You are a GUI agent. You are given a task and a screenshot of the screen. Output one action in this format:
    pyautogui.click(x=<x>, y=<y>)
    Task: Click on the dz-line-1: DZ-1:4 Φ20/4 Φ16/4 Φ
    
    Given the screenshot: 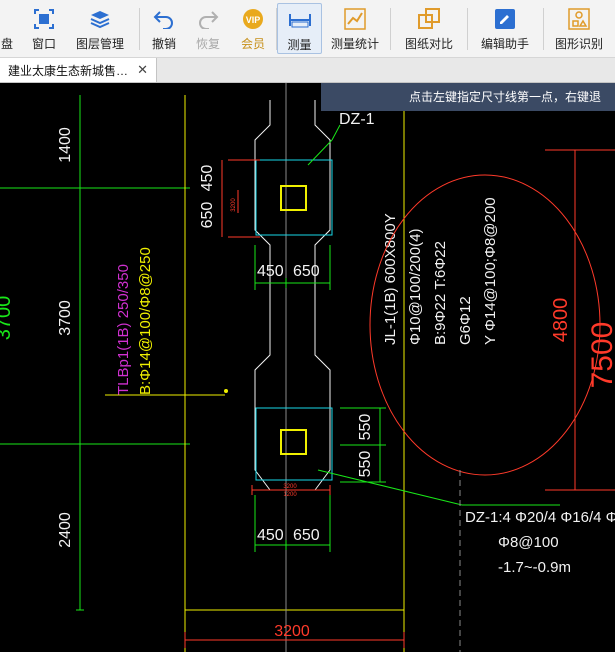 What is the action you would take?
    pyautogui.click(x=540, y=517)
    